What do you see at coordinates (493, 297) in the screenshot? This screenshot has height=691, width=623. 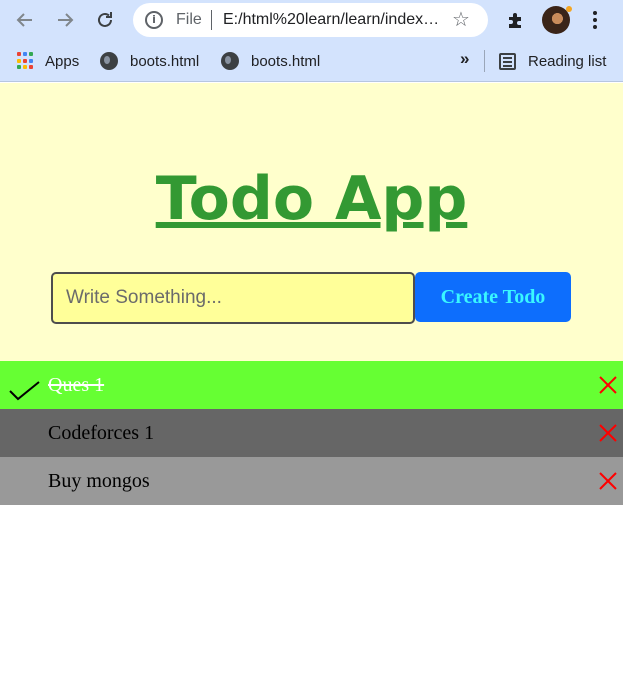 I see `create-todo-button: Create Todo` at bounding box center [493, 297].